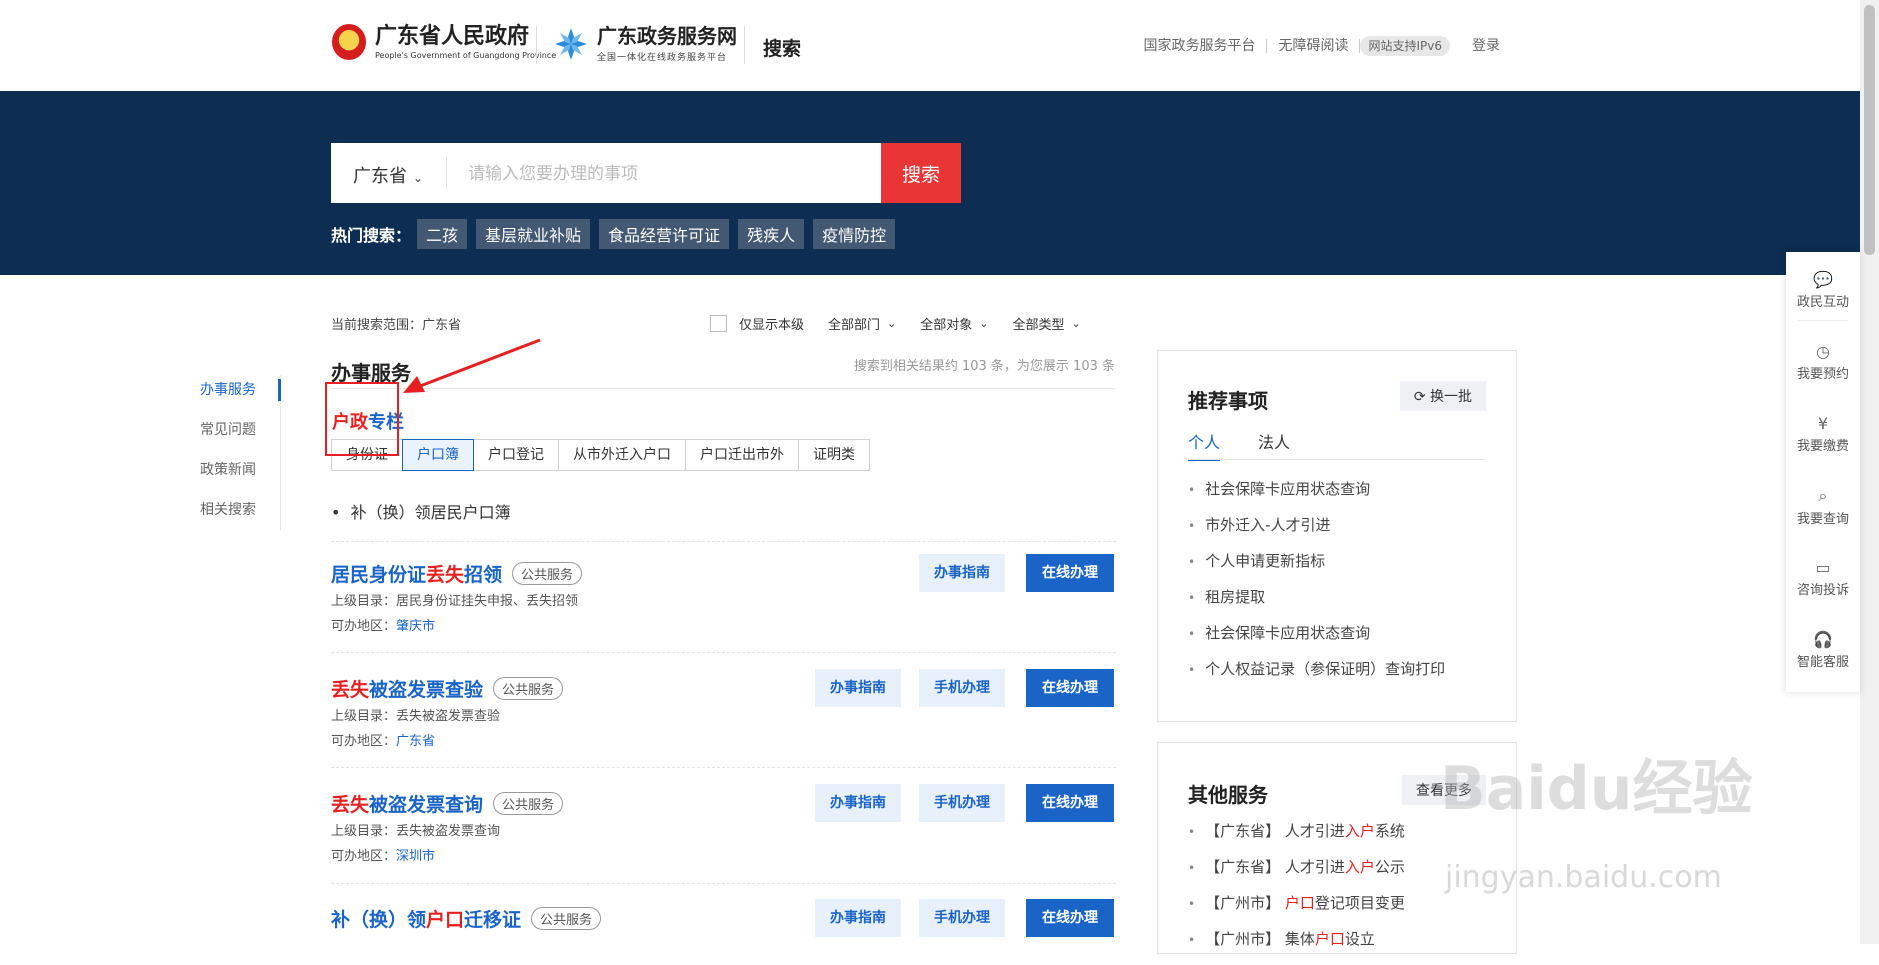 Image resolution: width=1879 pixels, height=965 pixels. What do you see at coordinates (1296, 839) in the screenshot?
I see `list-item: 【广东省】 人才引进入户系统` at bounding box center [1296, 839].